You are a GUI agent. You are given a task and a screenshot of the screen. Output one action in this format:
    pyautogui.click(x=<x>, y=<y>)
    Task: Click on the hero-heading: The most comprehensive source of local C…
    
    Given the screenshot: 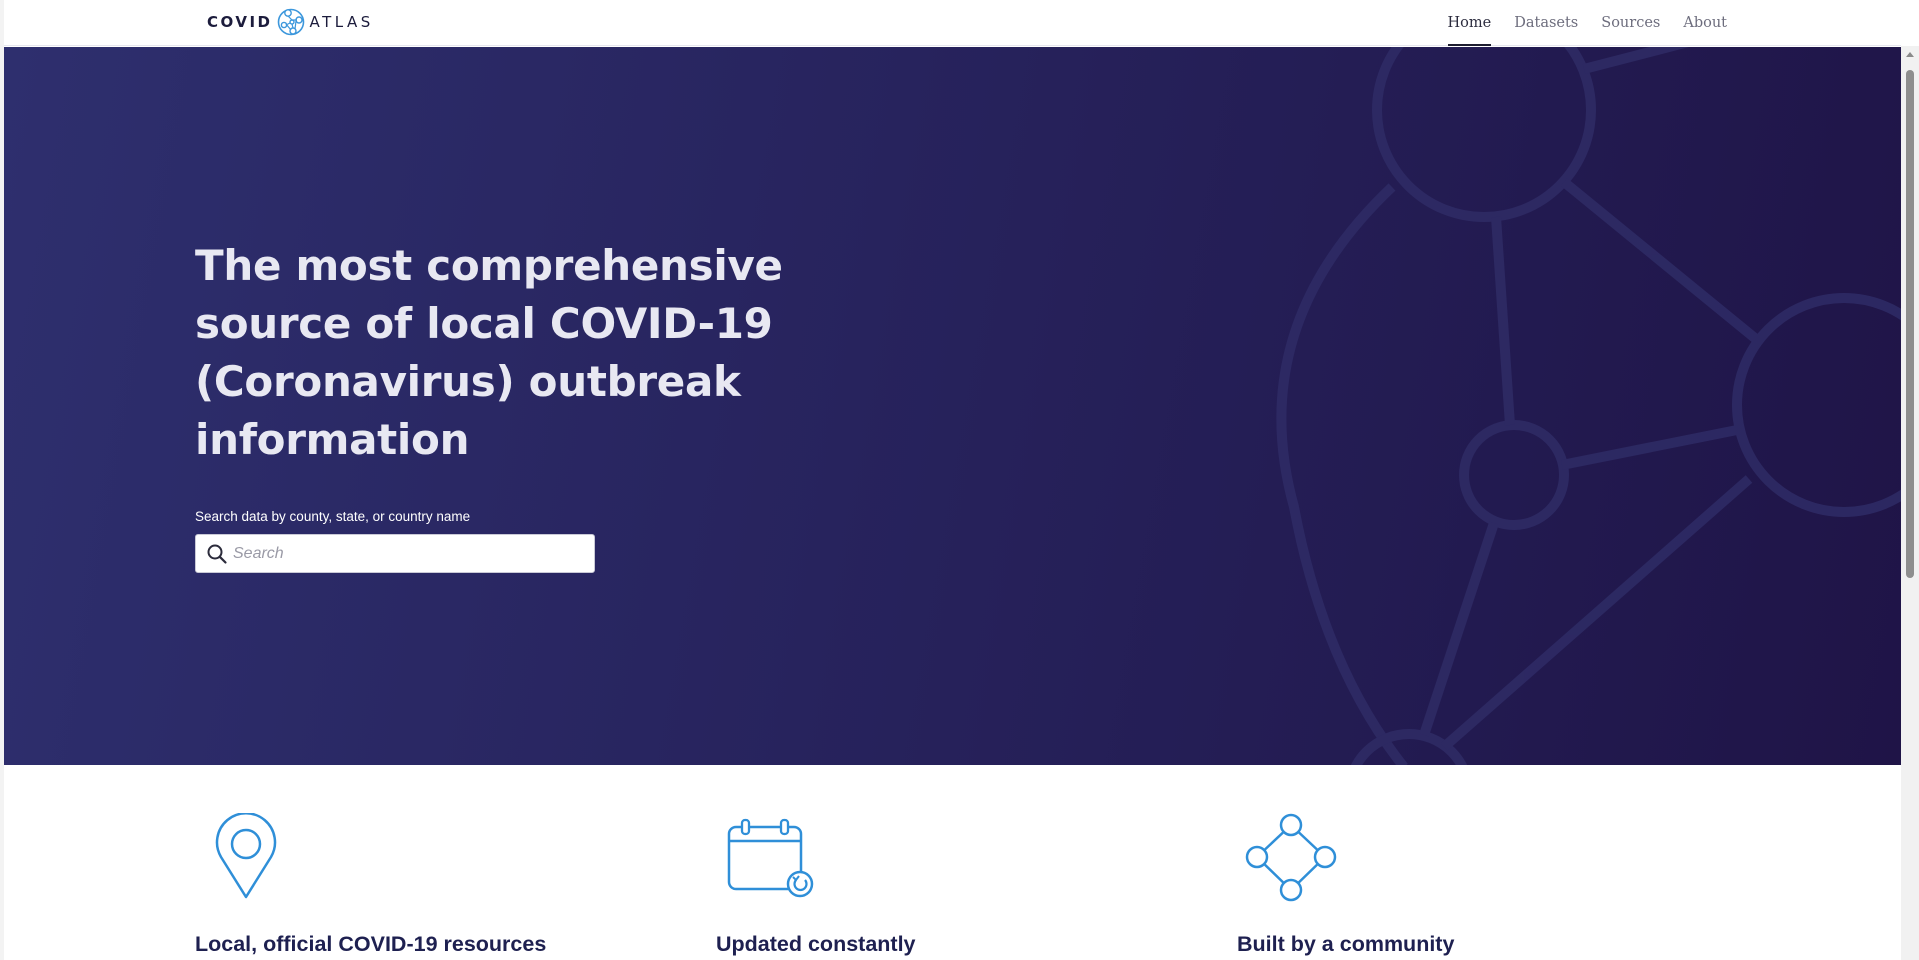 What is the action you would take?
    pyautogui.click(x=489, y=352)
    